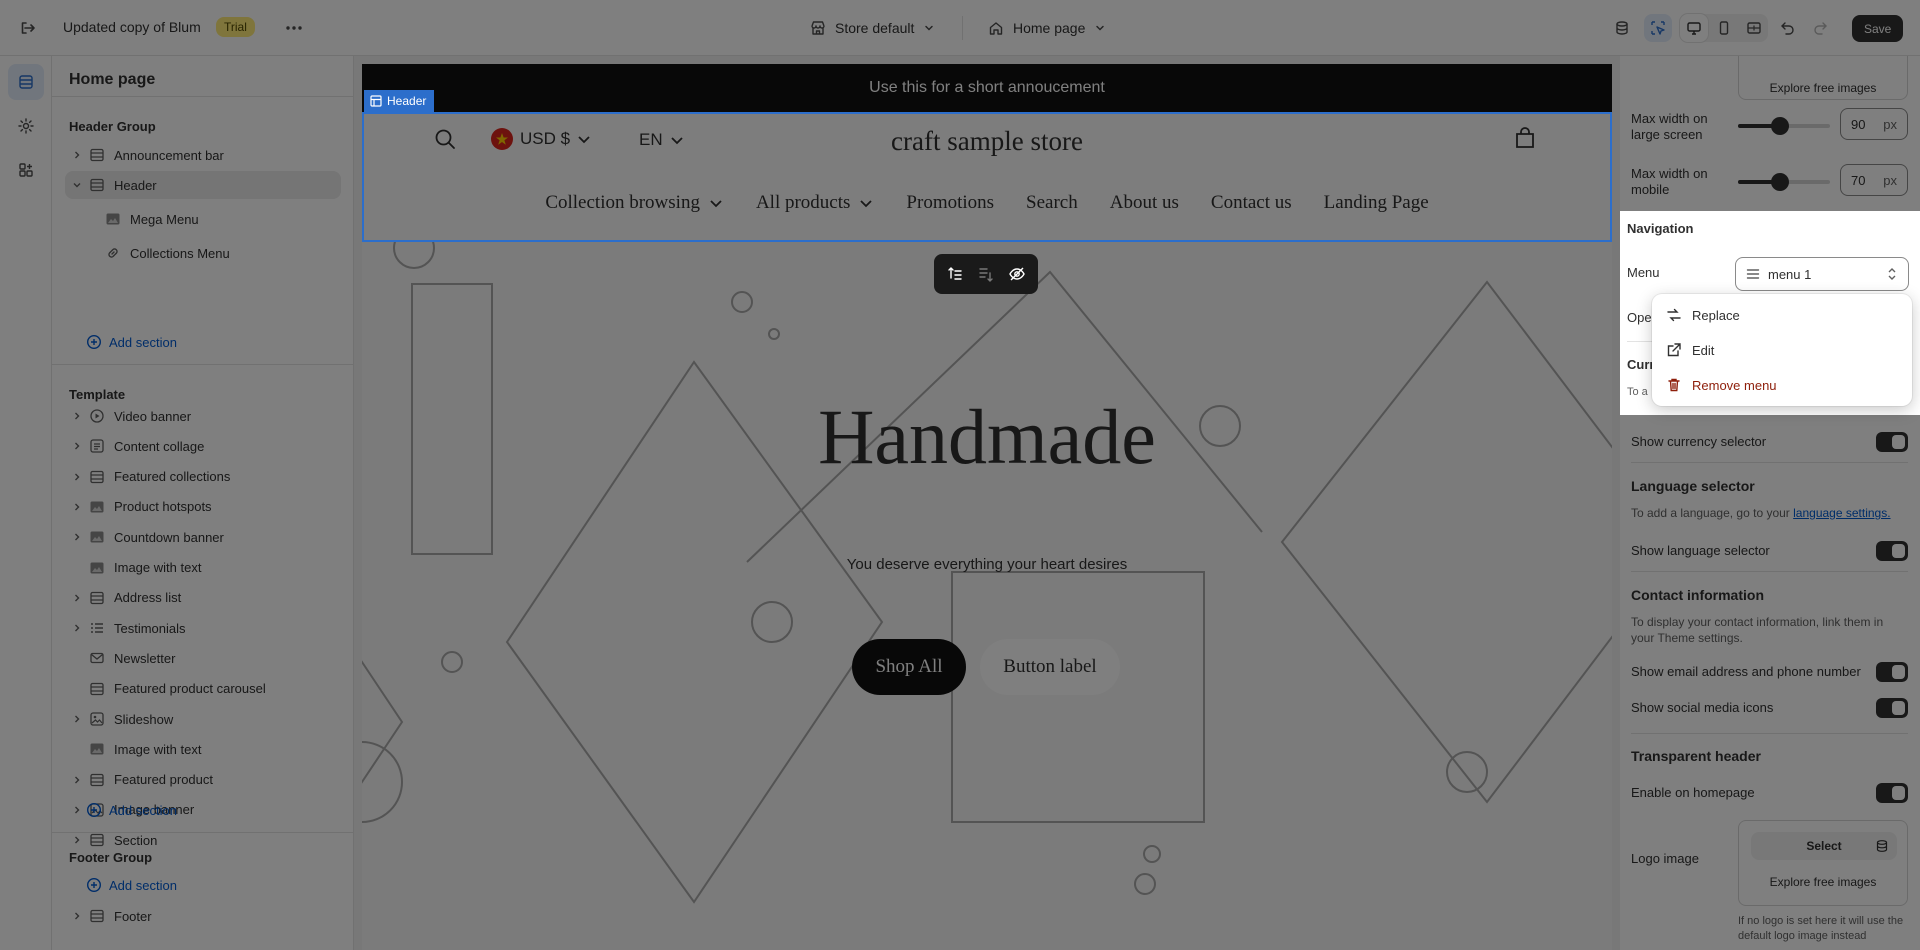  Describe the element at coordinates (1822, 274) in the screenshot. I see `menu-picker: menu 1` at that location.